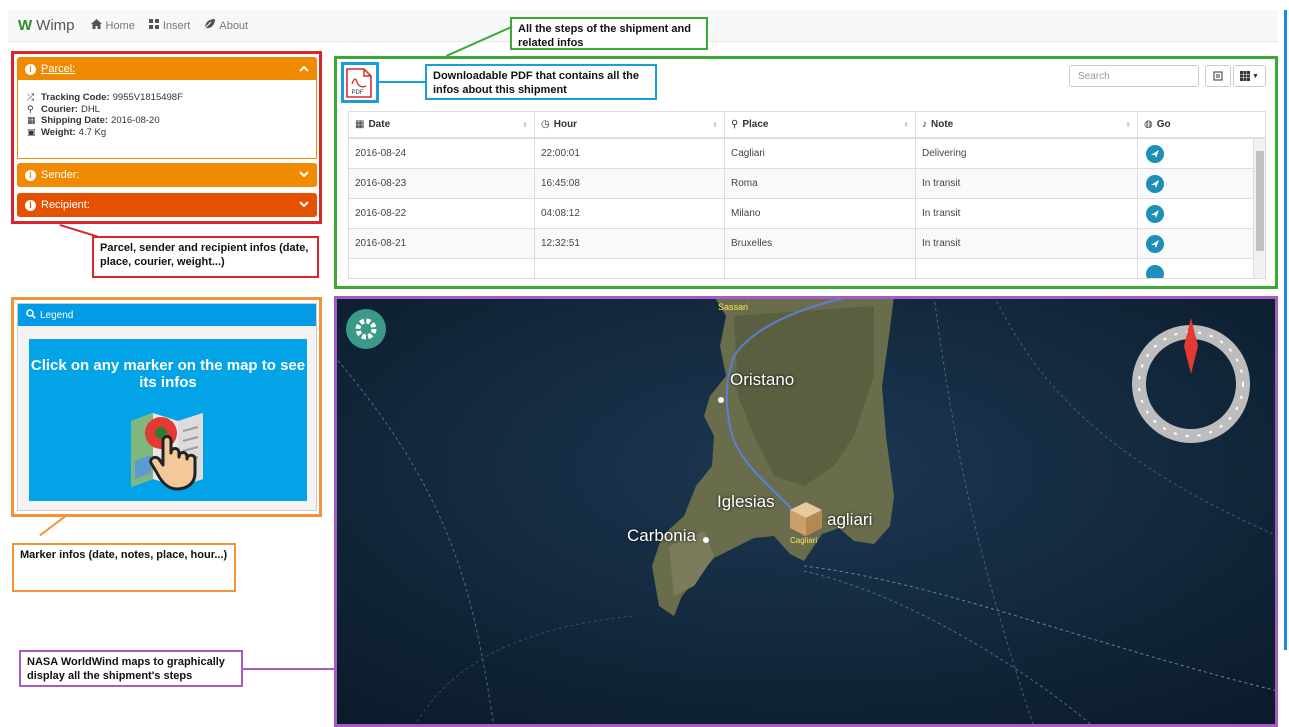 The image size is (1289, 727). Describe the element at coordinates (1285, 330) in the screenshot. I see `page-scrollbar` at that location.